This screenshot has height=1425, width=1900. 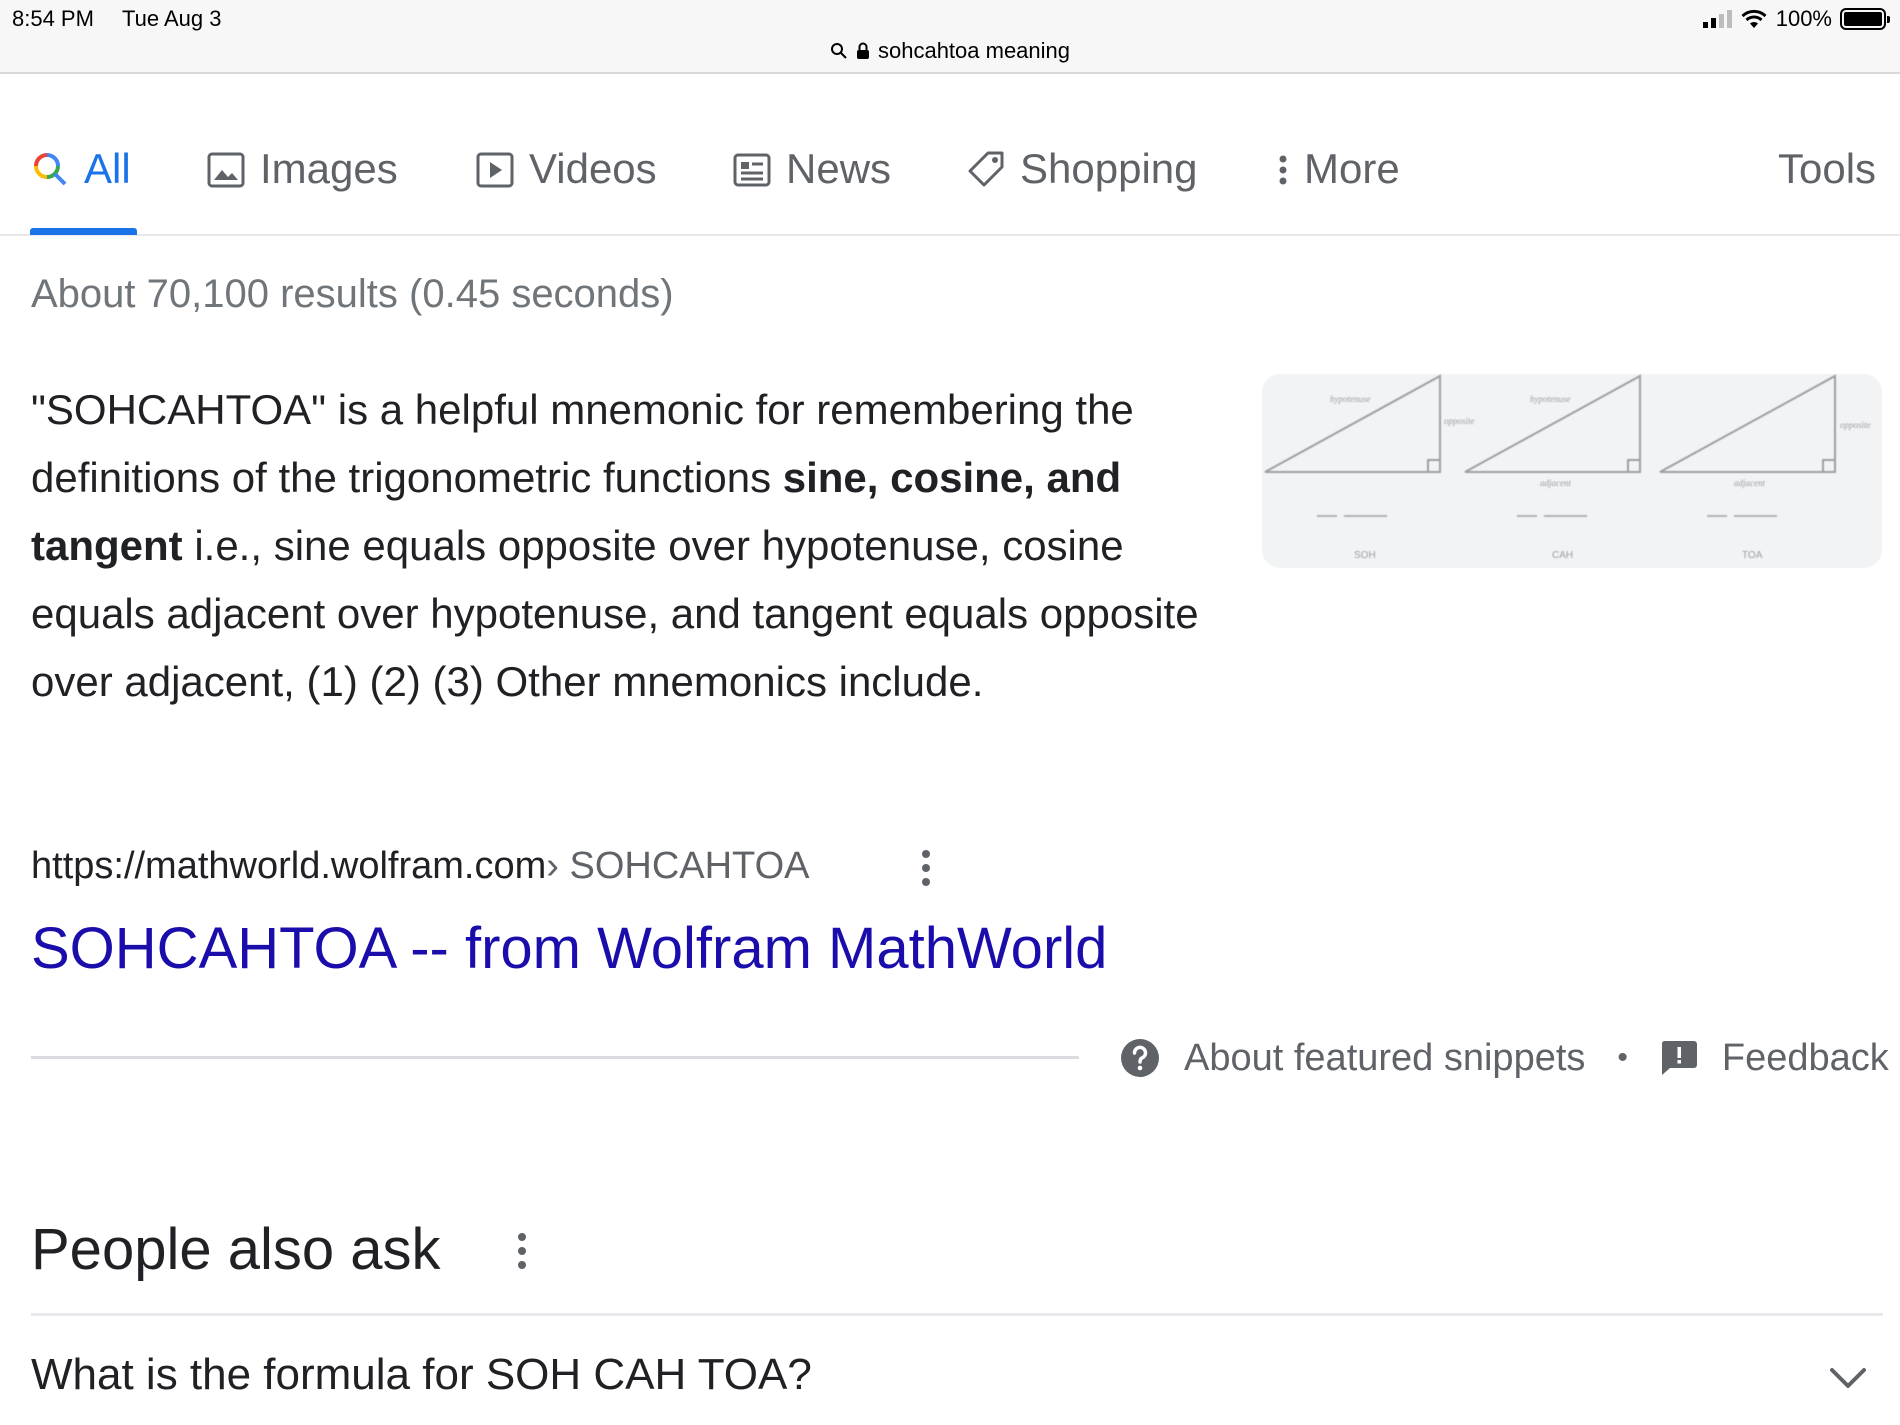 What do you see at coordinates (1803, 18) in the screenshot?
I see `battery-percent: 100%` at bounding box center [1803, 18].